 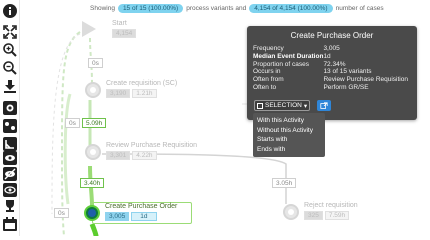 What do you see at coordinates (144, 93) in the screenshot?
I see `node-duration: 1.21h` at bounding box center [144, 93].